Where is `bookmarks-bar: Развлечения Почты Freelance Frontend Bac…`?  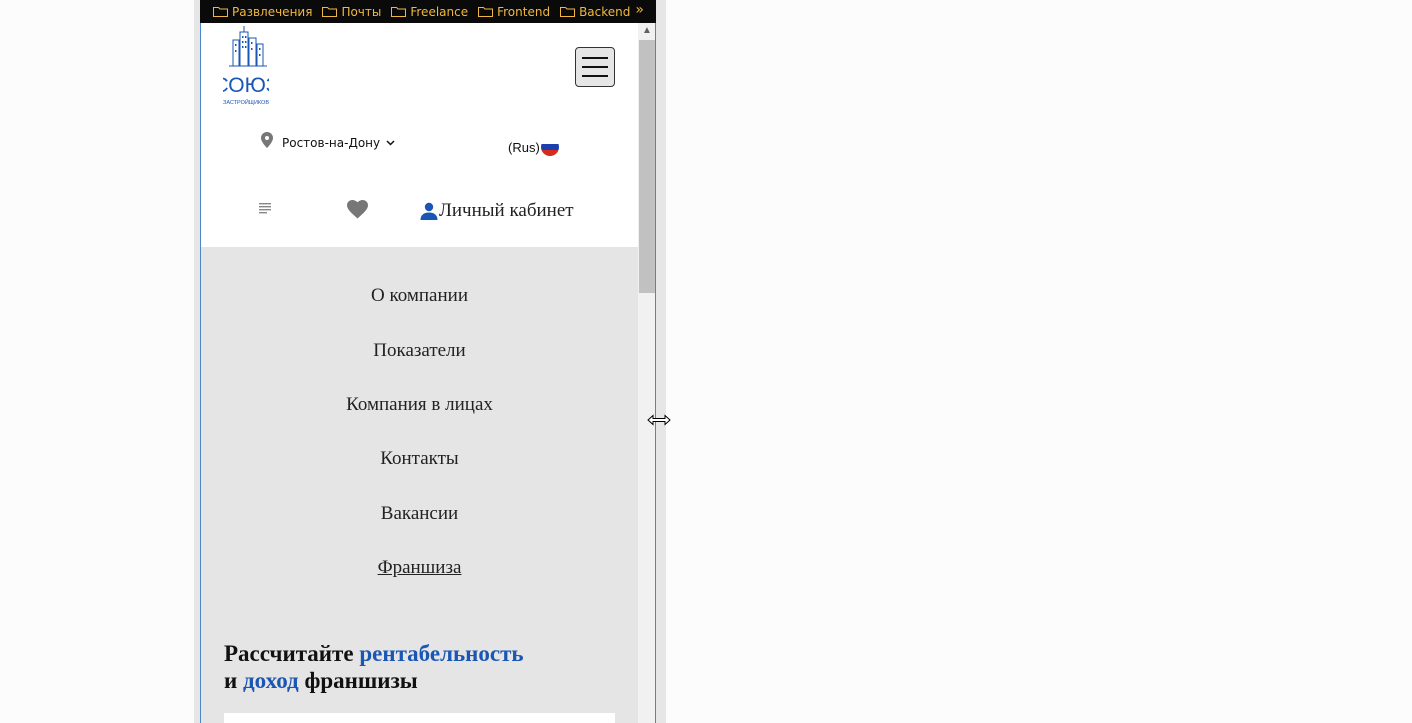
bookmarks-bar: Развлечения Почты Freelance Frontend Bac… is located at coordinates (428, 11).